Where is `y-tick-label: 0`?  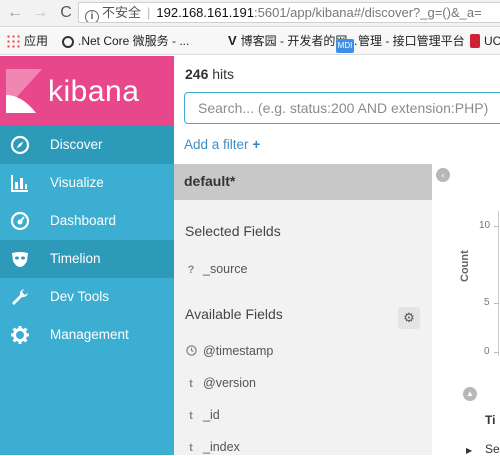 y-tick-label: 0 is located at coordinates (487, 351).